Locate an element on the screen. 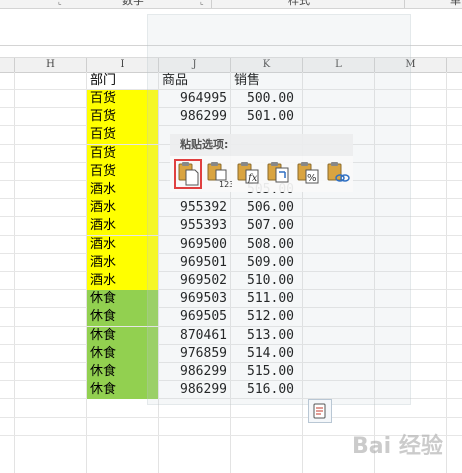 Image resolution: width=462 pixels, height=473 pixels. column-header-h: H is located at coordinates (51, 65).